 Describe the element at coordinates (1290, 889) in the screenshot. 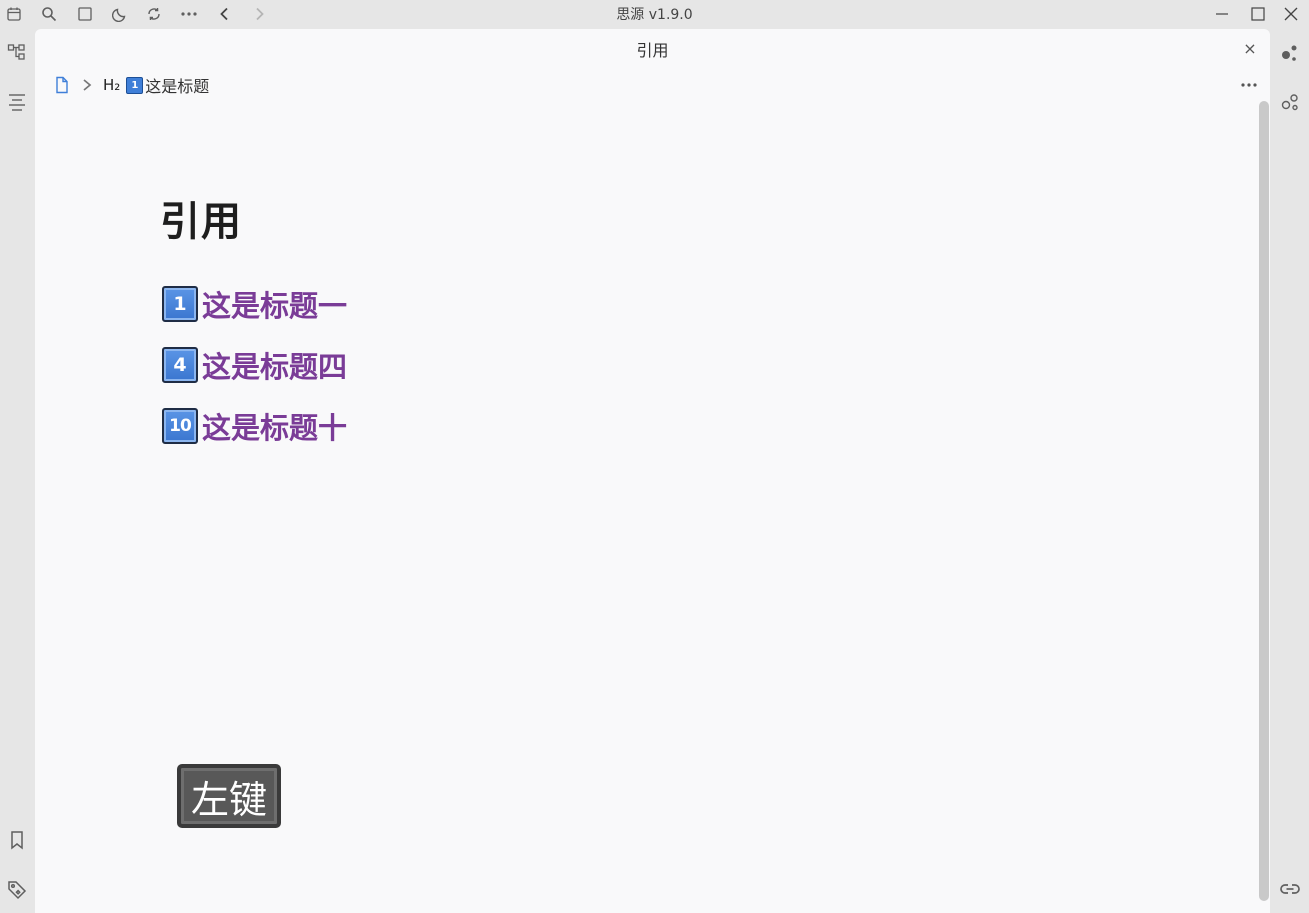

I see `backlink-icon` at that location.